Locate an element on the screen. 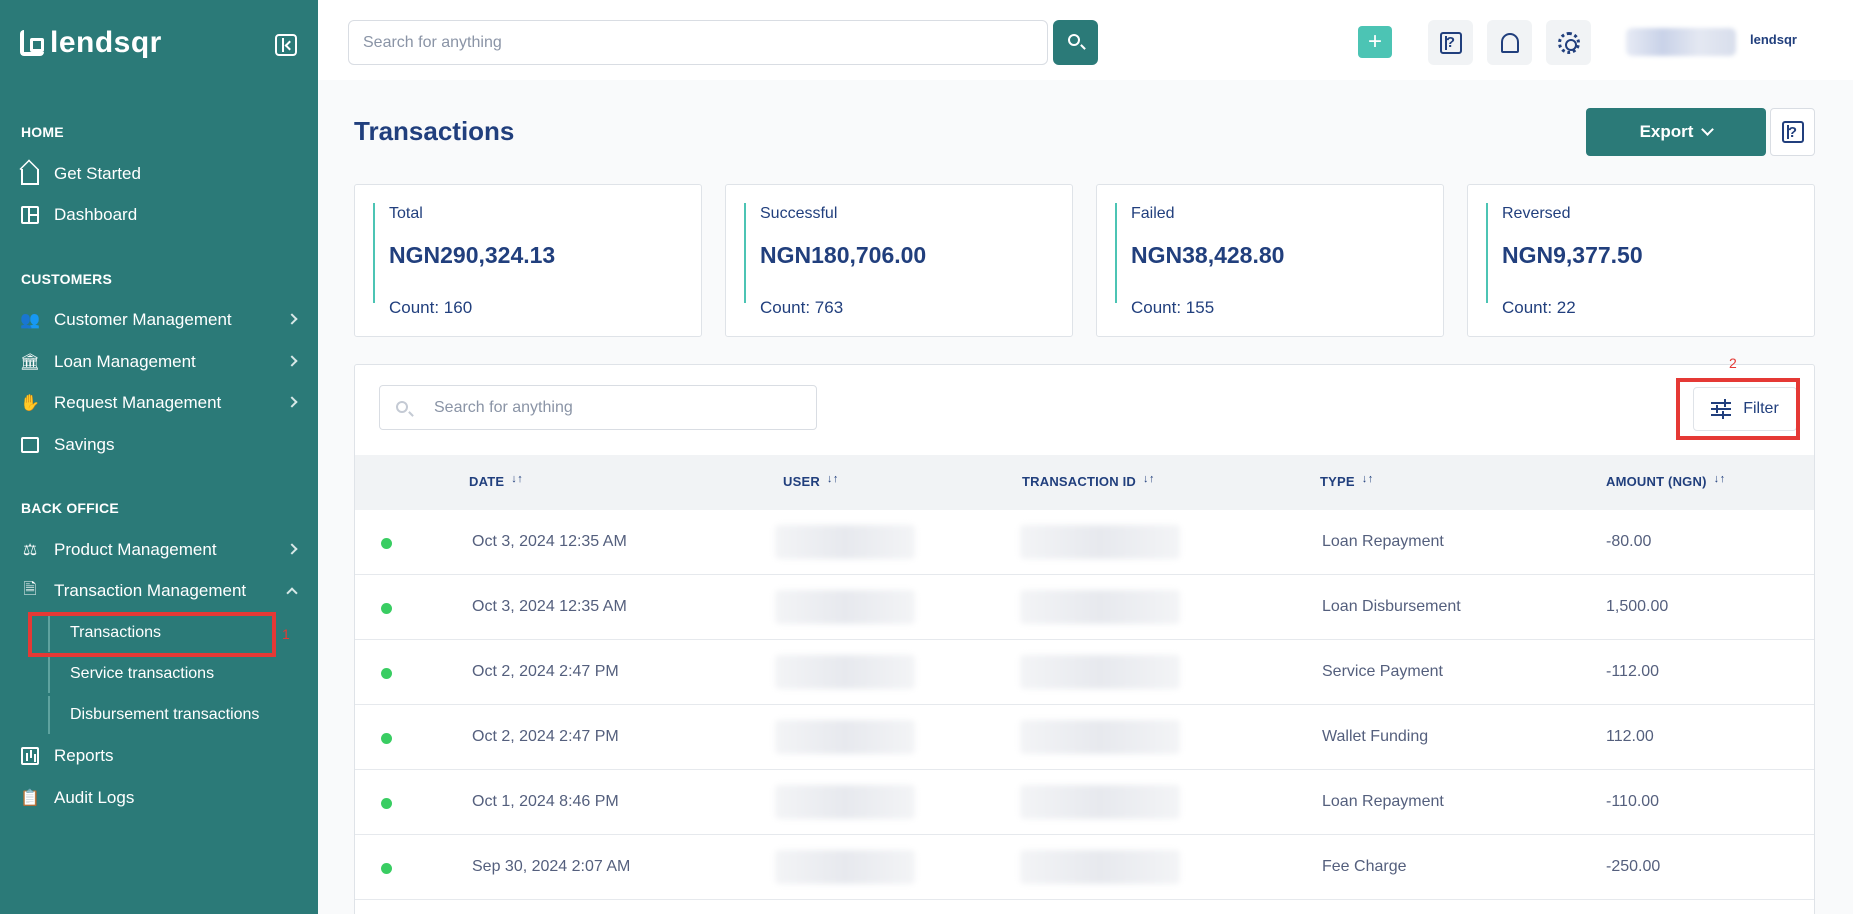  collapse-sidebar-icon is located at coordinates (286, 45).